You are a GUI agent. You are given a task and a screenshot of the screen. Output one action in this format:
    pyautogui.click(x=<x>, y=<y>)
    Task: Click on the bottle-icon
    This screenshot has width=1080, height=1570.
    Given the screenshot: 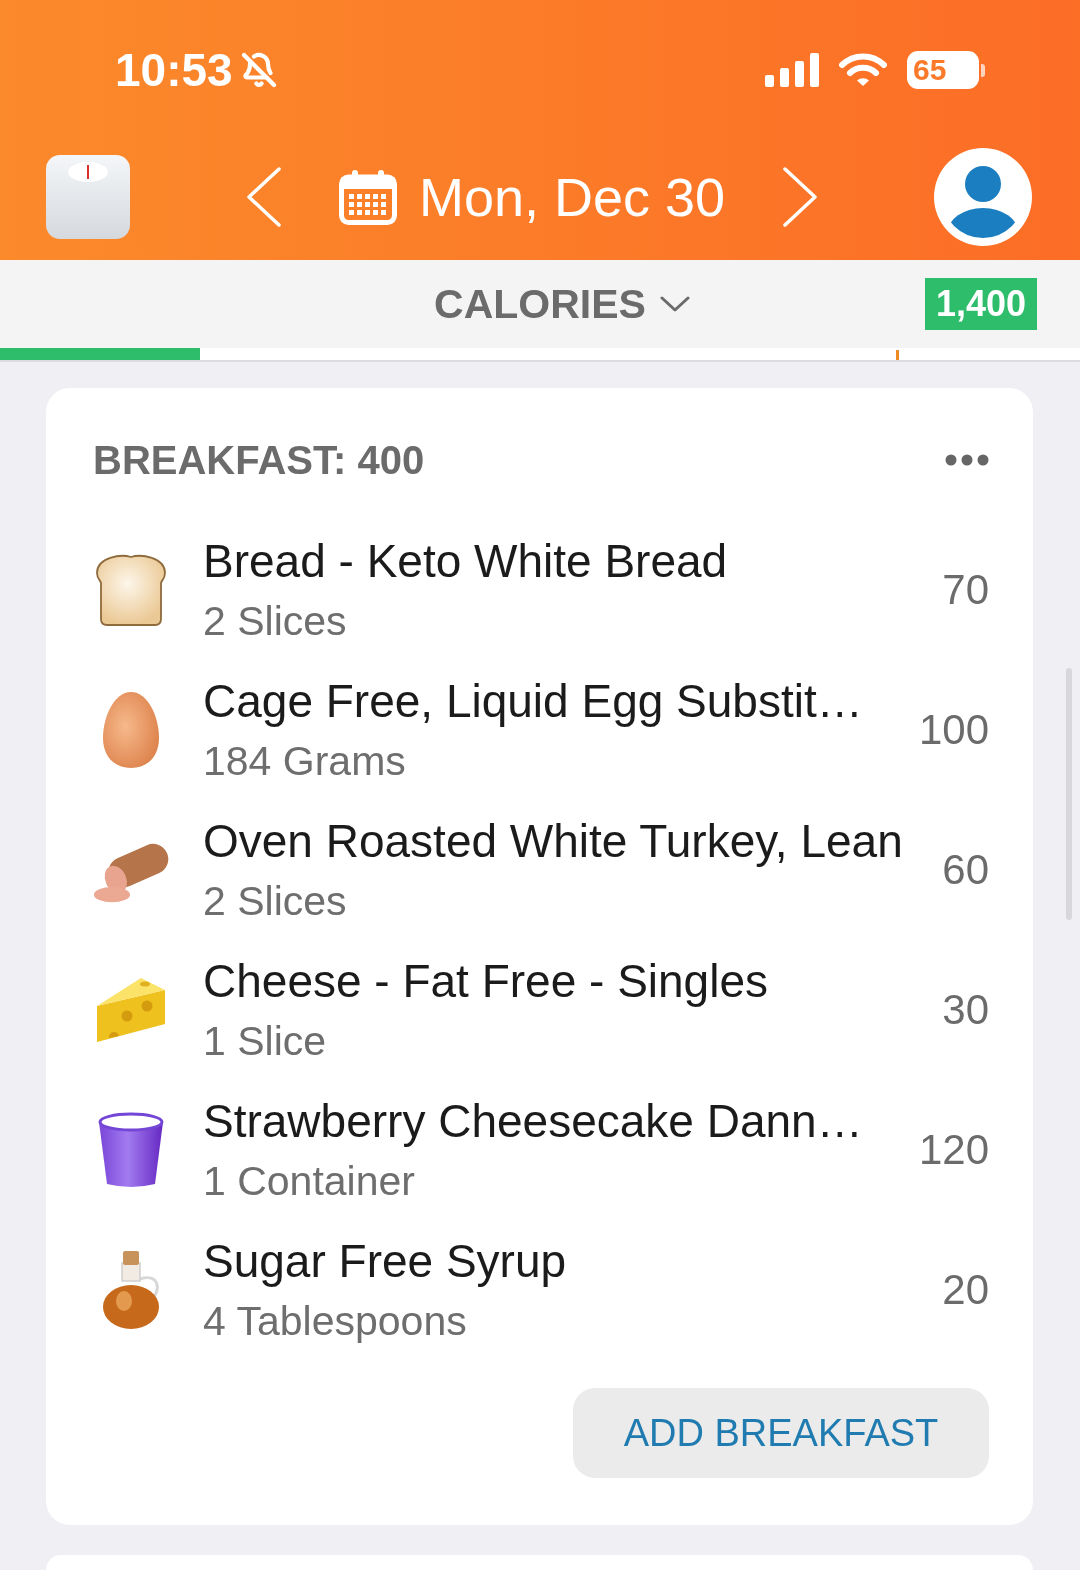 What is the action you would take?
    pyautogui.click(x=131, y=1290)
    